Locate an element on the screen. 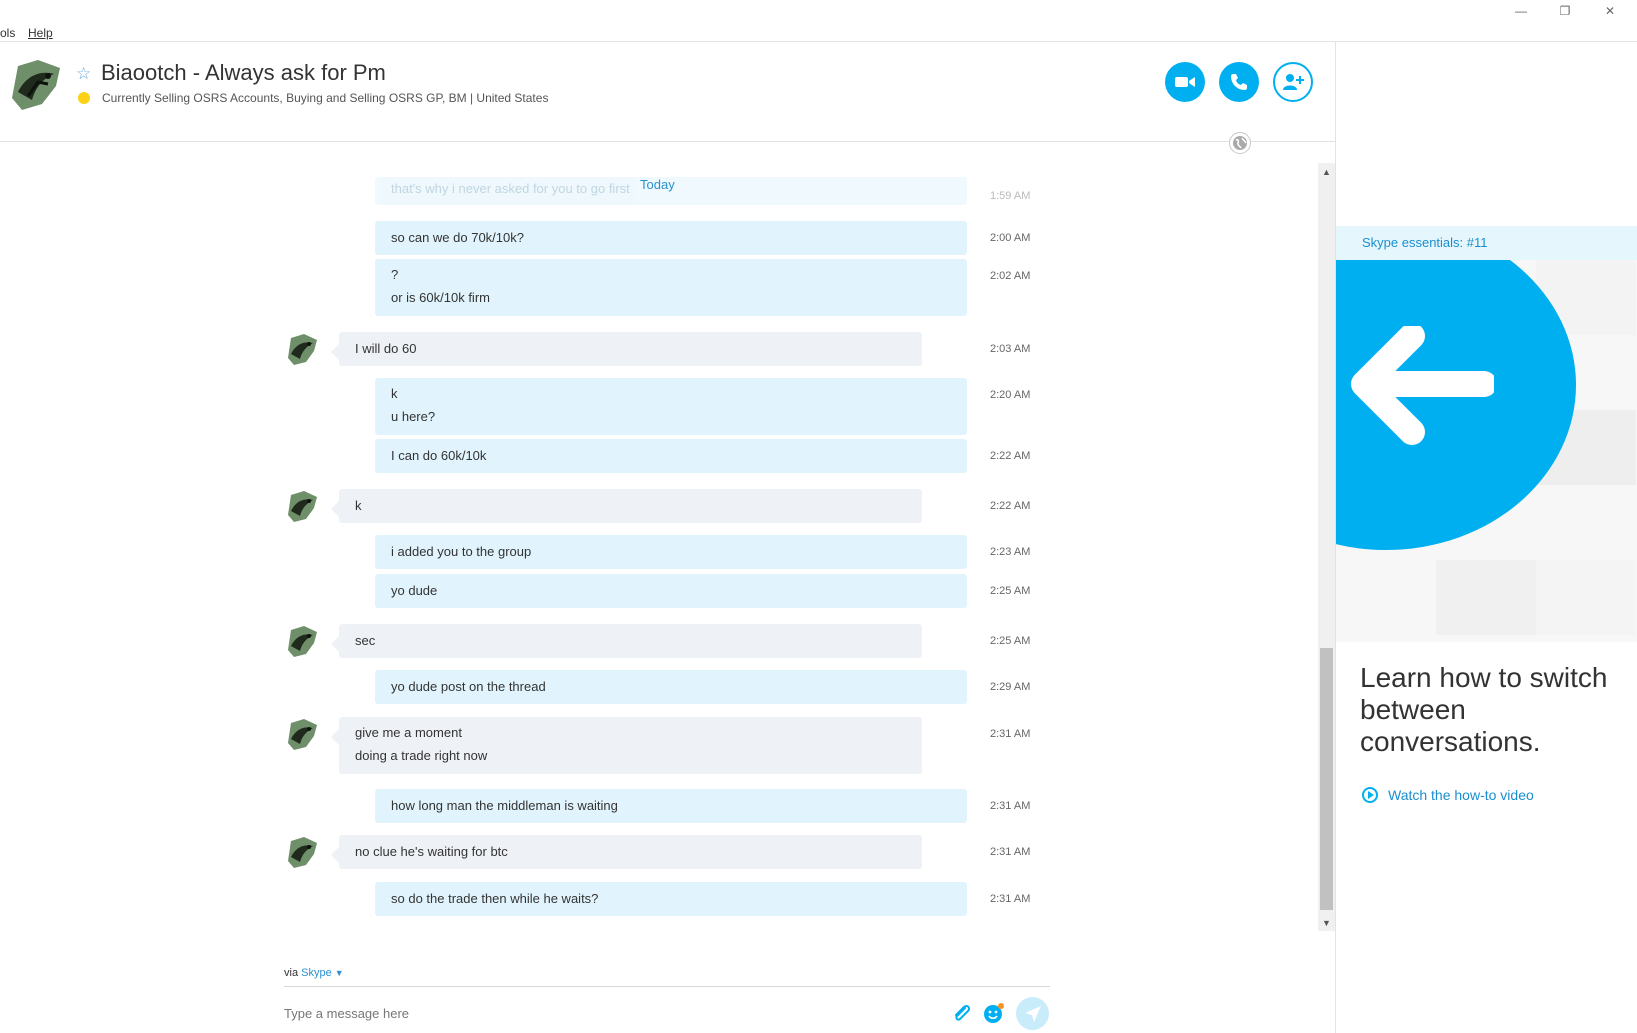 The image size is (1637, 1033). message-text: no clue he's waiting for btc is located at coordinates (431, 851).